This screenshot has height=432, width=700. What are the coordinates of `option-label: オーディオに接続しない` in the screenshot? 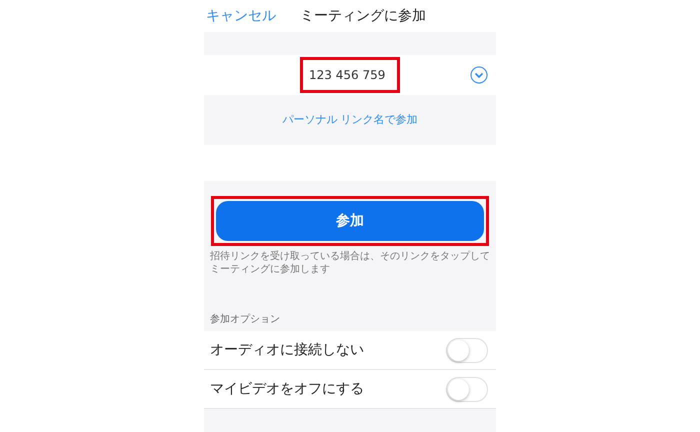 It's located at (287, 350).